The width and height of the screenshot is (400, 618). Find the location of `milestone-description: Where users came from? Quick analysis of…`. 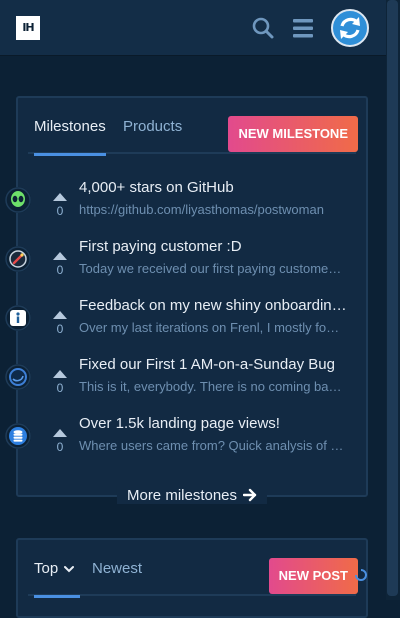

milestone-description: Where users came from? Quick analysis of… is located at coordinates (212, 445).